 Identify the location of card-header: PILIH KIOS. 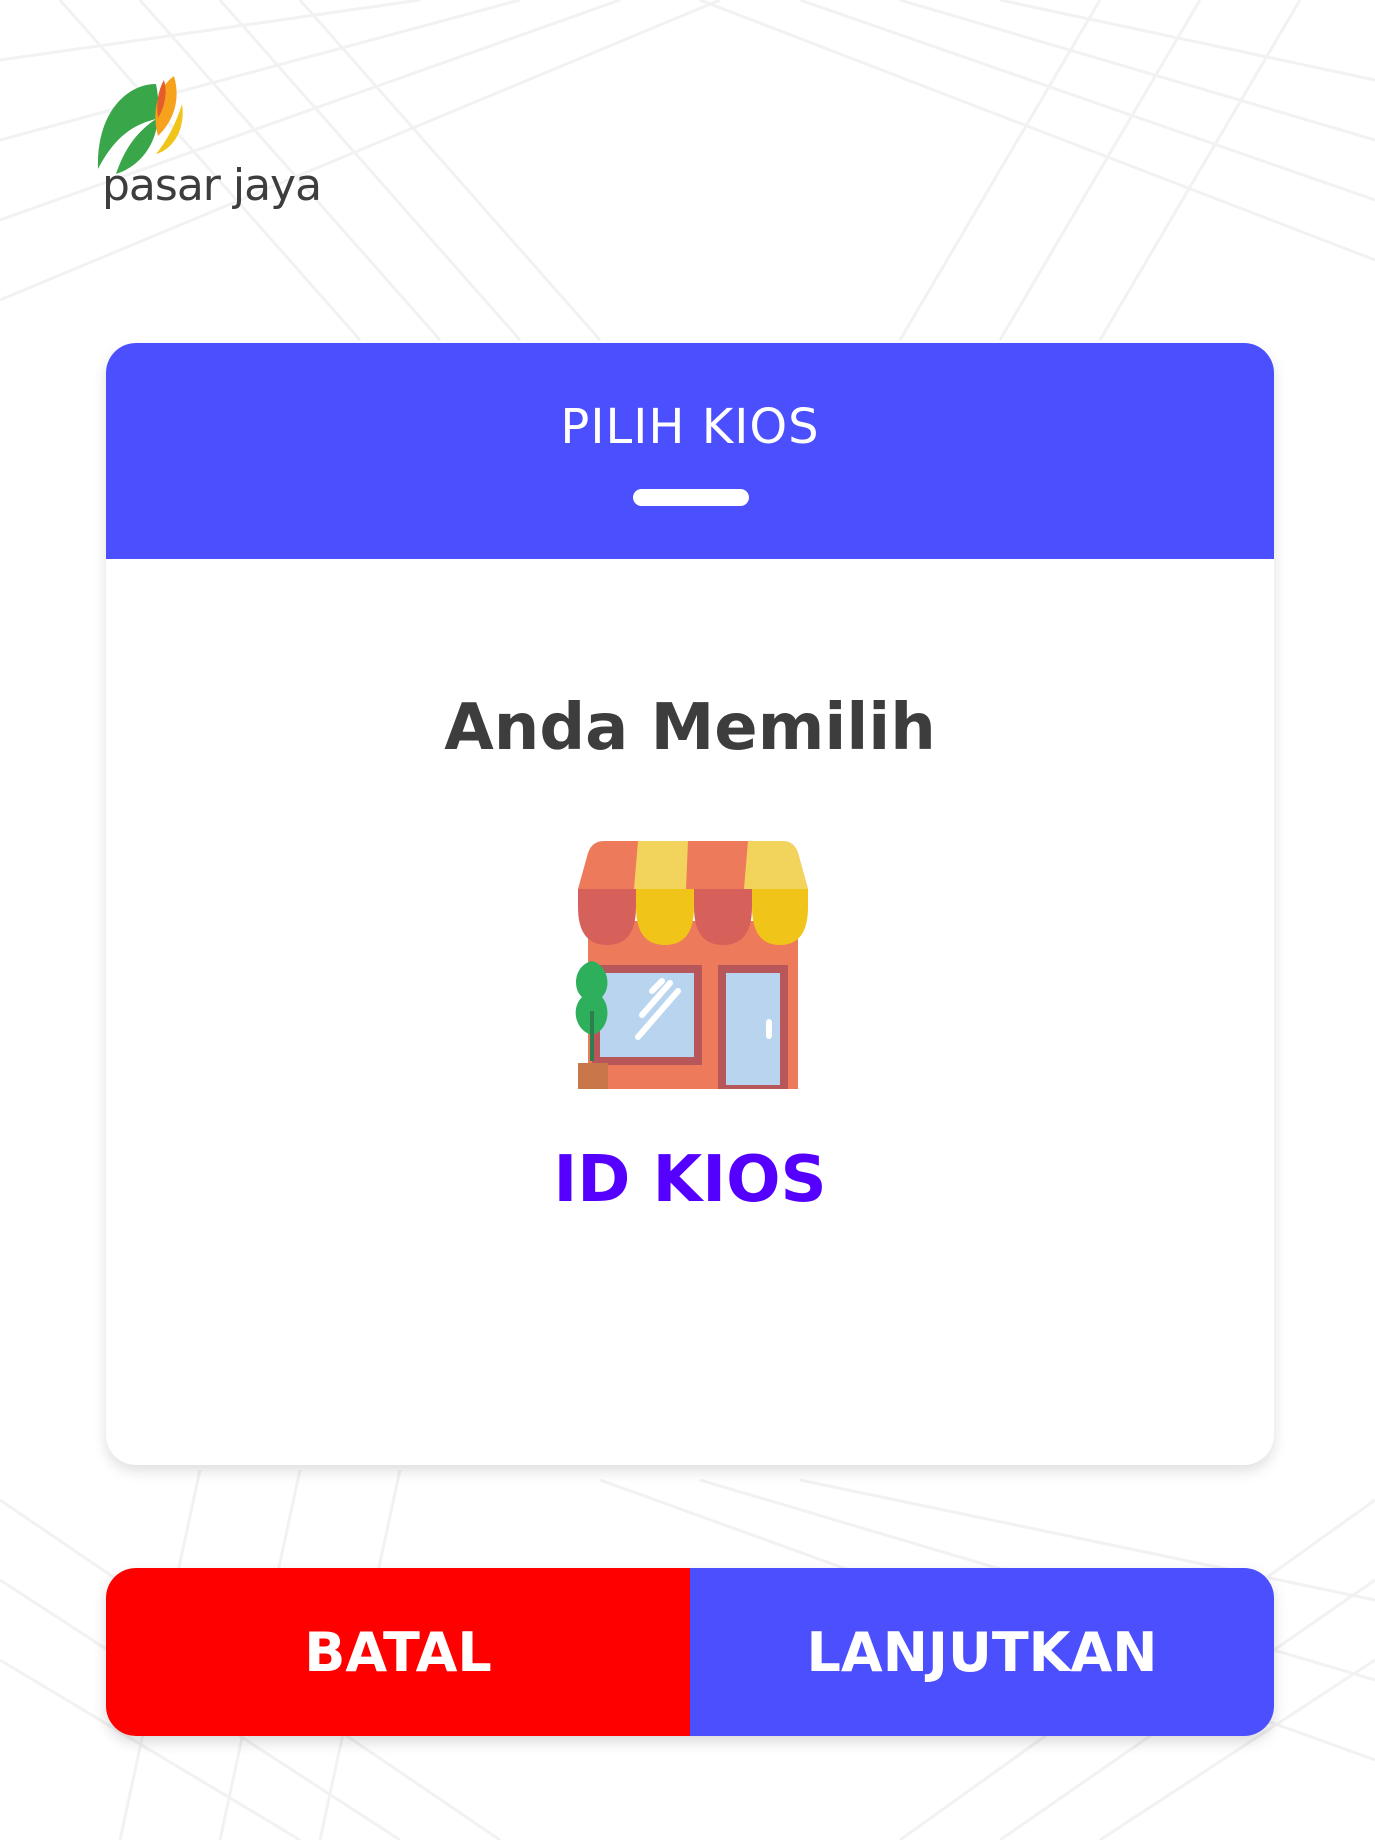
(690, 451).